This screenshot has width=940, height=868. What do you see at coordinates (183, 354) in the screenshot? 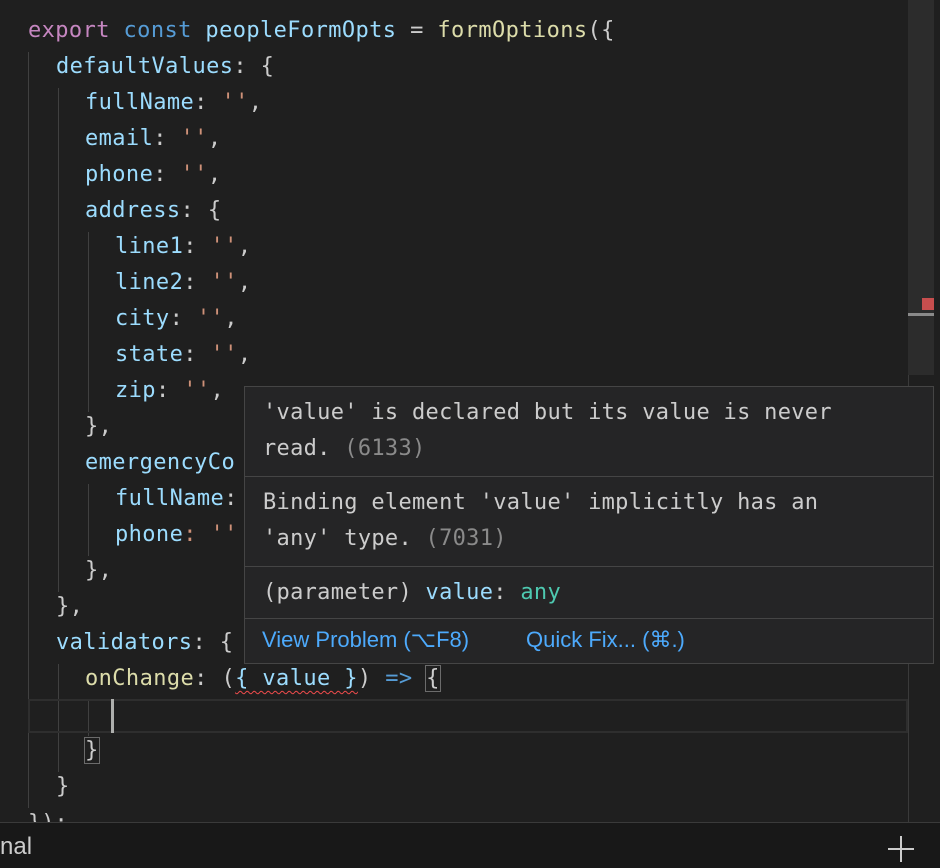
I see `code-line-10: state: '',` at bounding box center [183, 354].